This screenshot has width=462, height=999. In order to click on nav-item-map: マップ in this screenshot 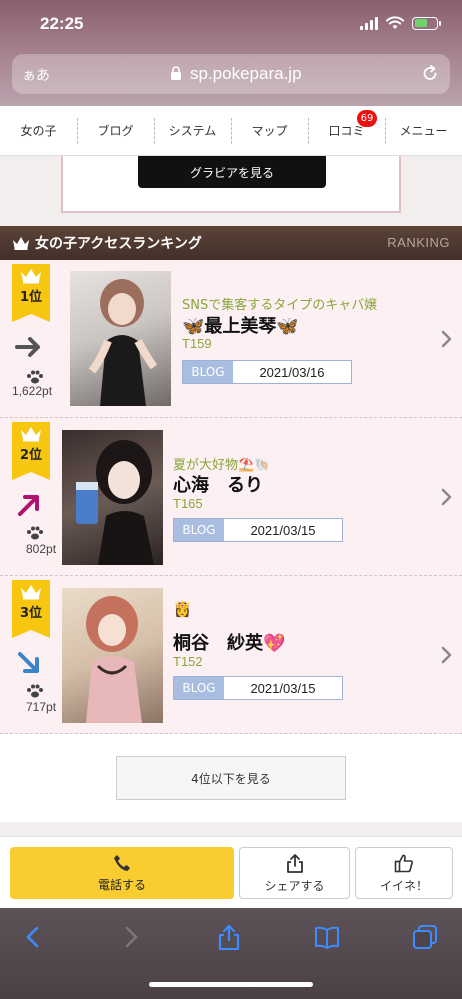, I will do `click(269, 130)`.